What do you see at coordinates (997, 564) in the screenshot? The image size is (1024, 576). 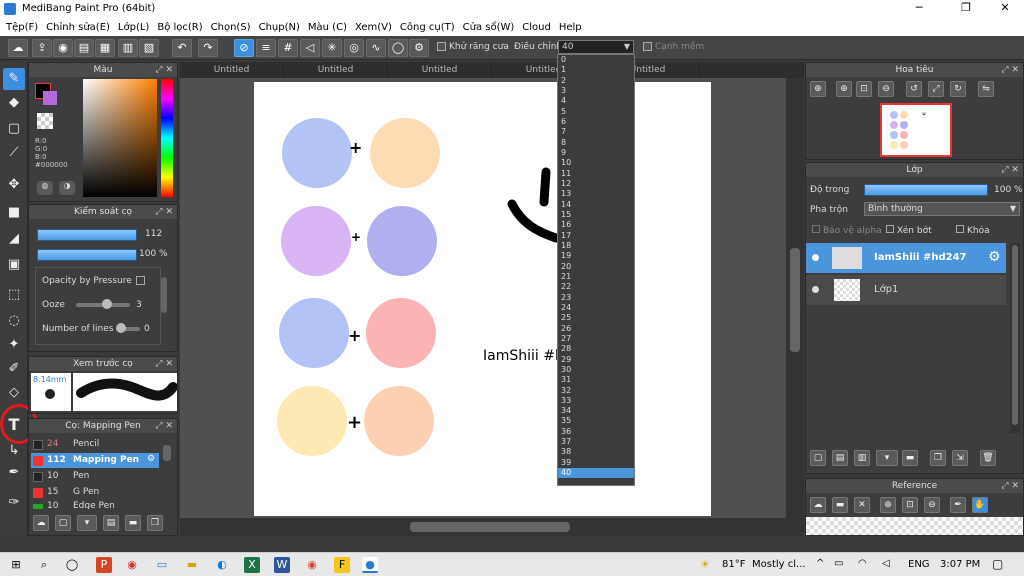 I see `notification-icon: ▢` at bounding box center [997, 564].